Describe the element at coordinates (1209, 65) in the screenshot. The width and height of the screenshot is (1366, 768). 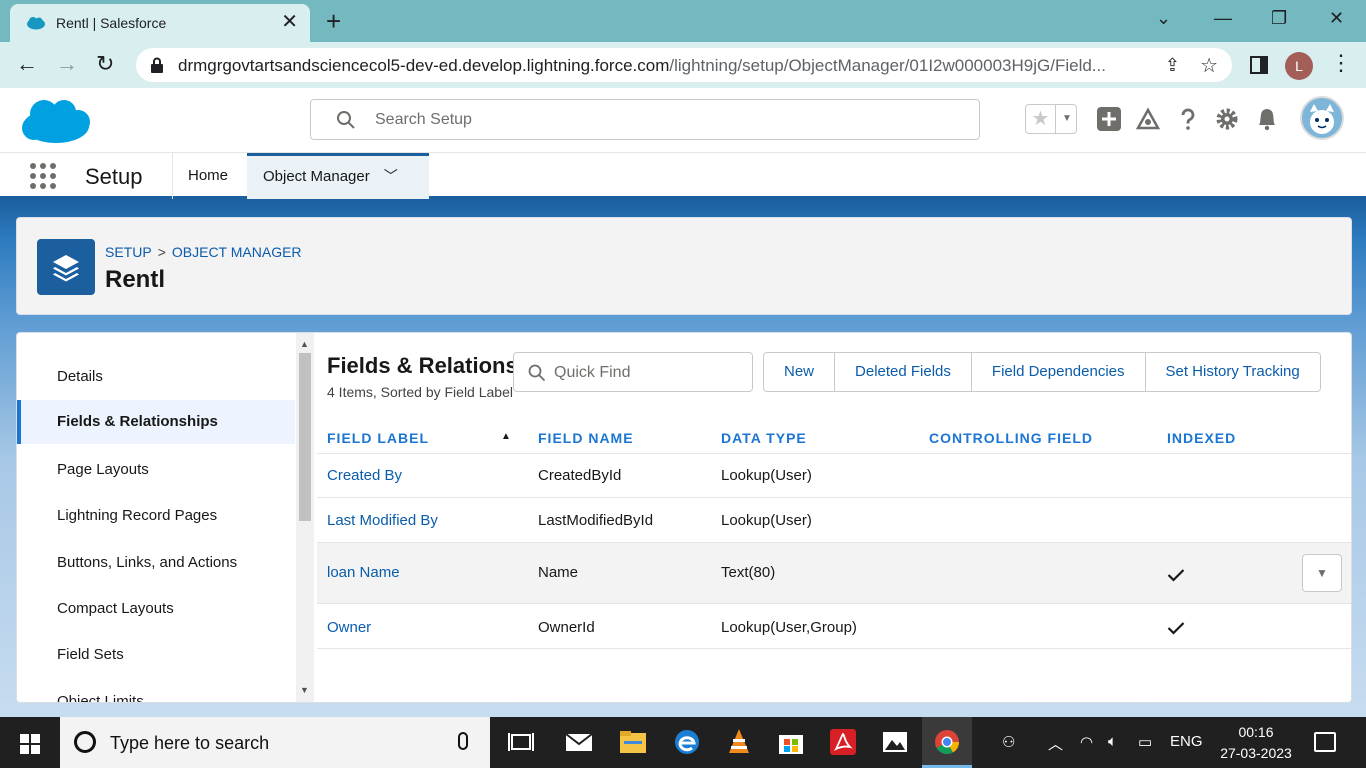
I see `bookmark-star-icon: ☆` at that location.